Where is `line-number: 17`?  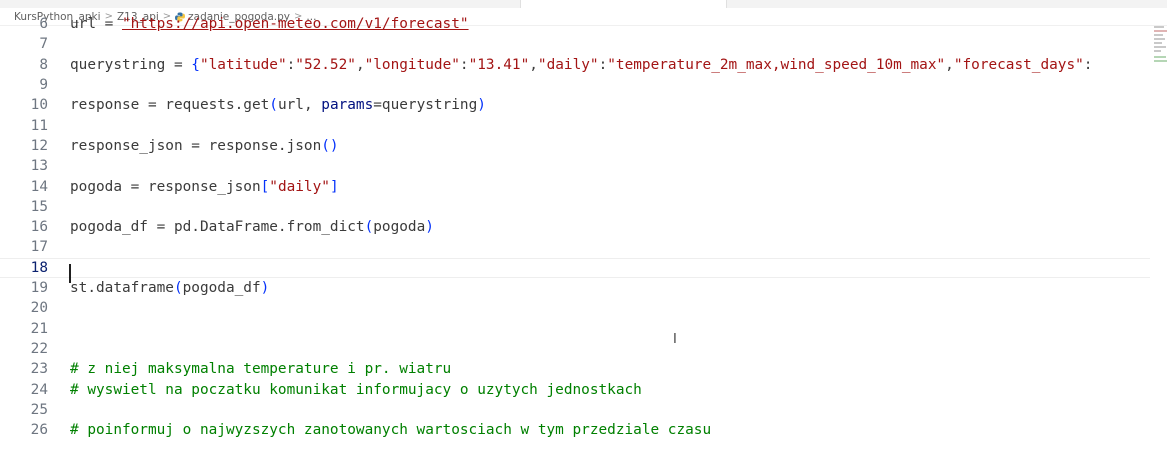 line-number: 17 is located at coordinates (39, 247).